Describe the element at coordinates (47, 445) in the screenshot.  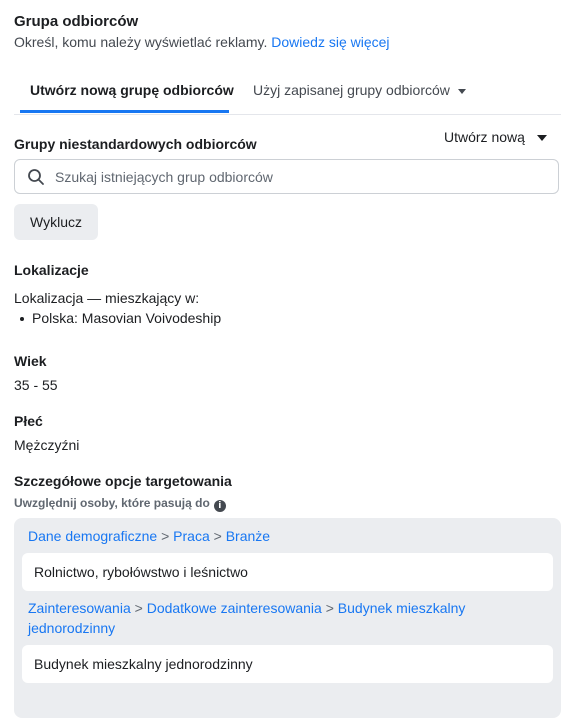
I see `gender-value: Mężczyźni` at that location.